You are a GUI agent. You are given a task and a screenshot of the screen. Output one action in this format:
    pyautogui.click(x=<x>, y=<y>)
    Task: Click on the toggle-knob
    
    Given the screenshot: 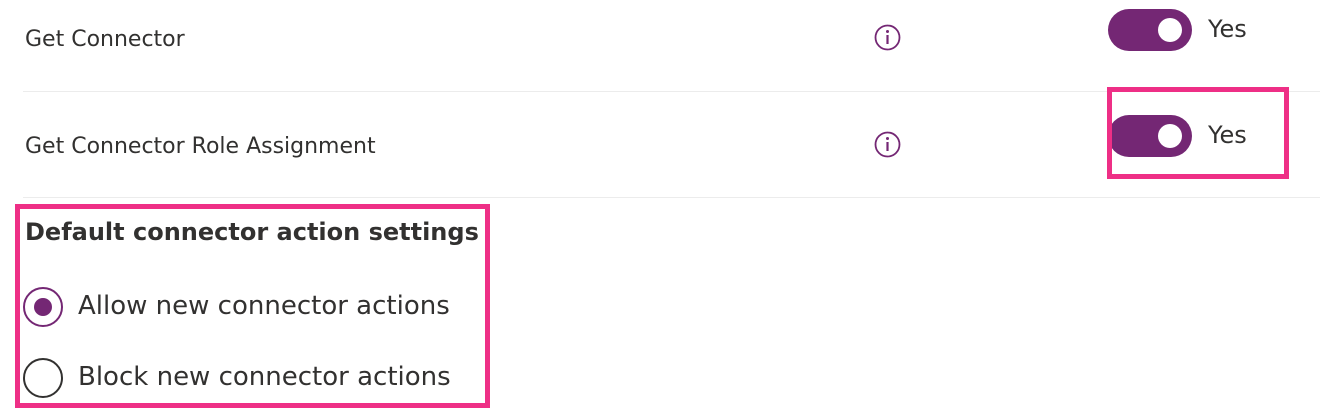 What is the action you would take?
    pyautogui.click(x=1170, y=30)
    